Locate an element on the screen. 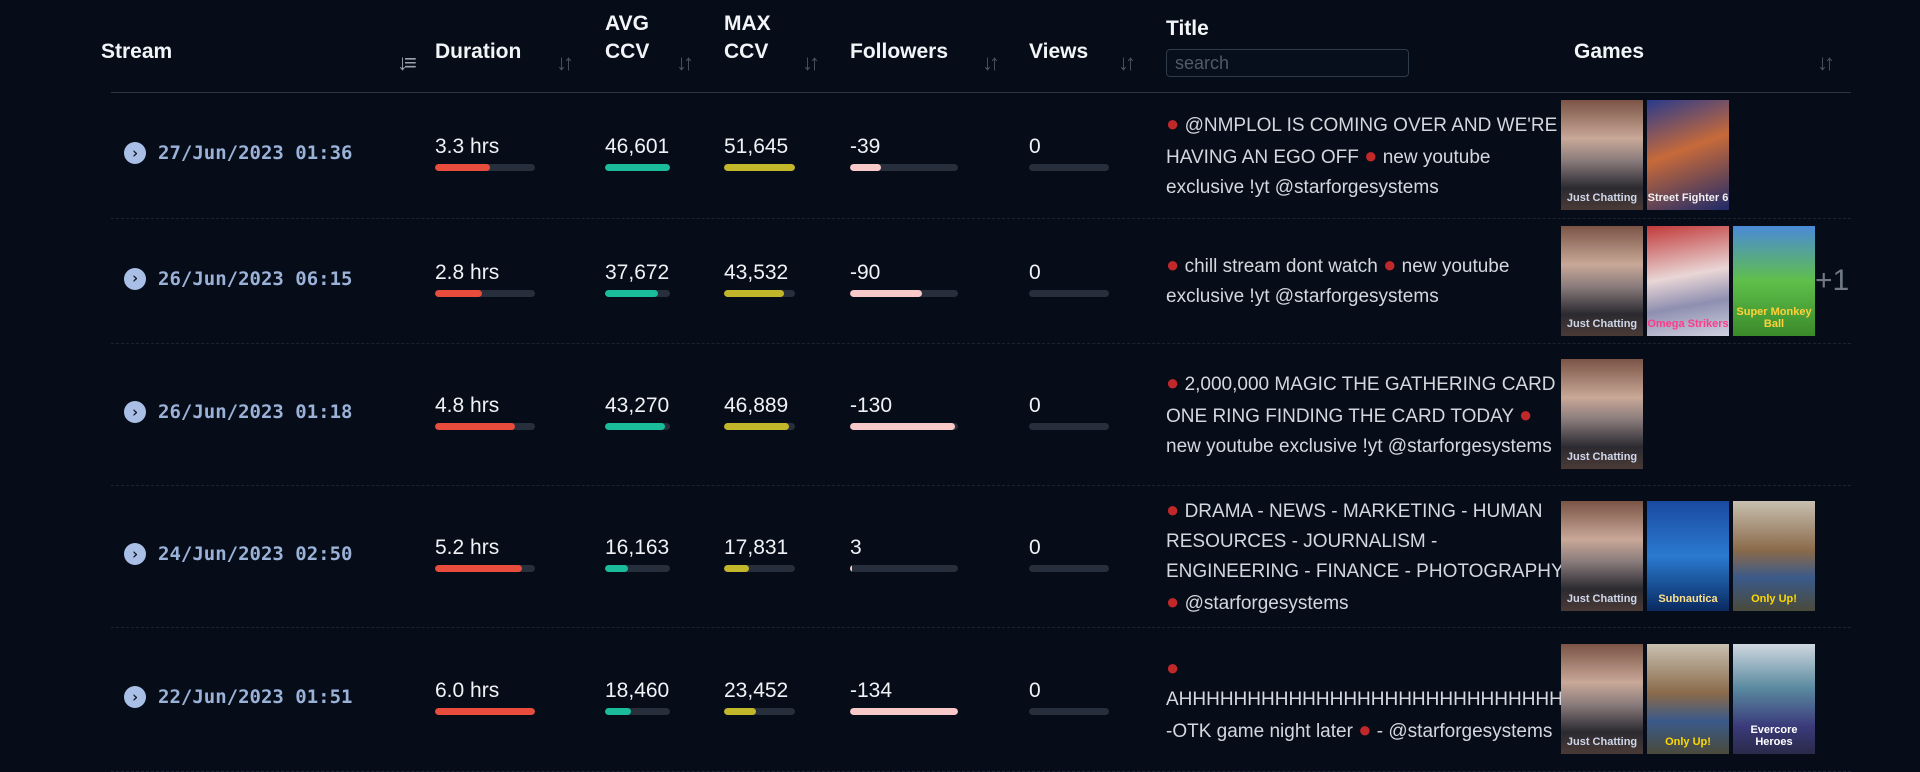  header-max-ccv-line1: MAX is located at coordinates (747, 24).